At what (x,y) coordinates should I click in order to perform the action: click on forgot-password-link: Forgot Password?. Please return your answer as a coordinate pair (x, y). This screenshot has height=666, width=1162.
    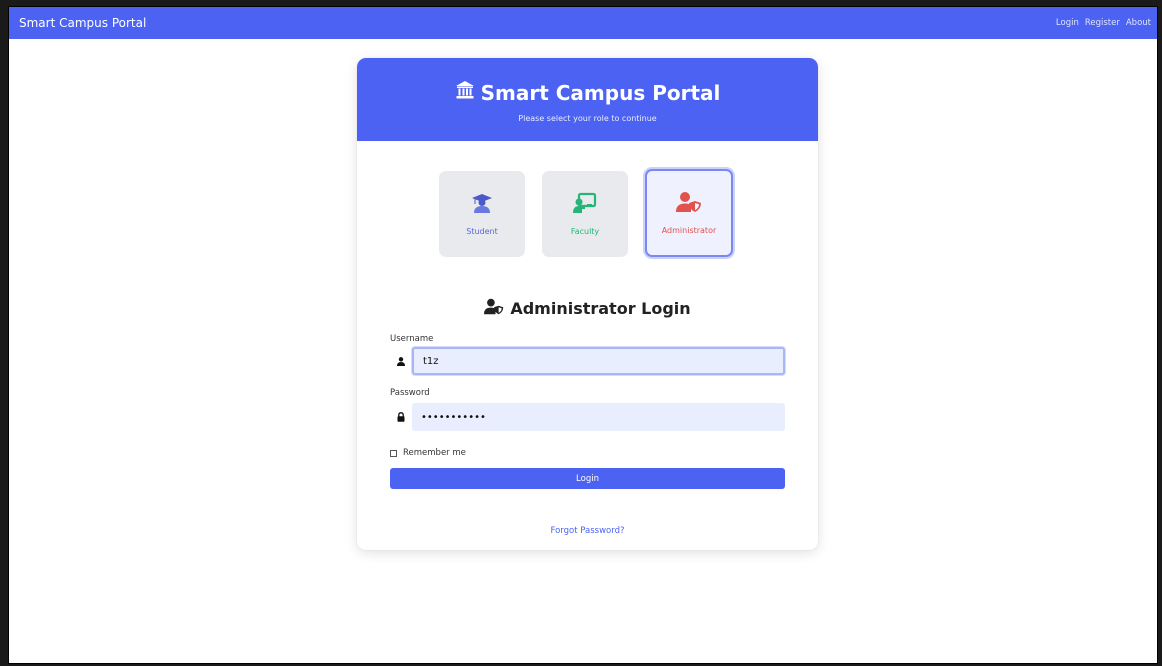
    Looking at the image, I should click on (587, 531).